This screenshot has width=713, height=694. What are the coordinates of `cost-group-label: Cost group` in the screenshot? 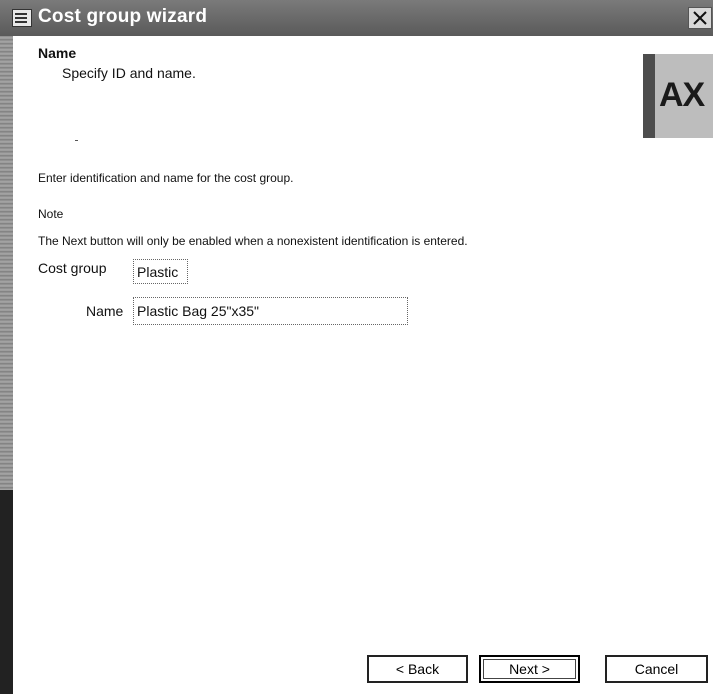 It's located at (72, 268).